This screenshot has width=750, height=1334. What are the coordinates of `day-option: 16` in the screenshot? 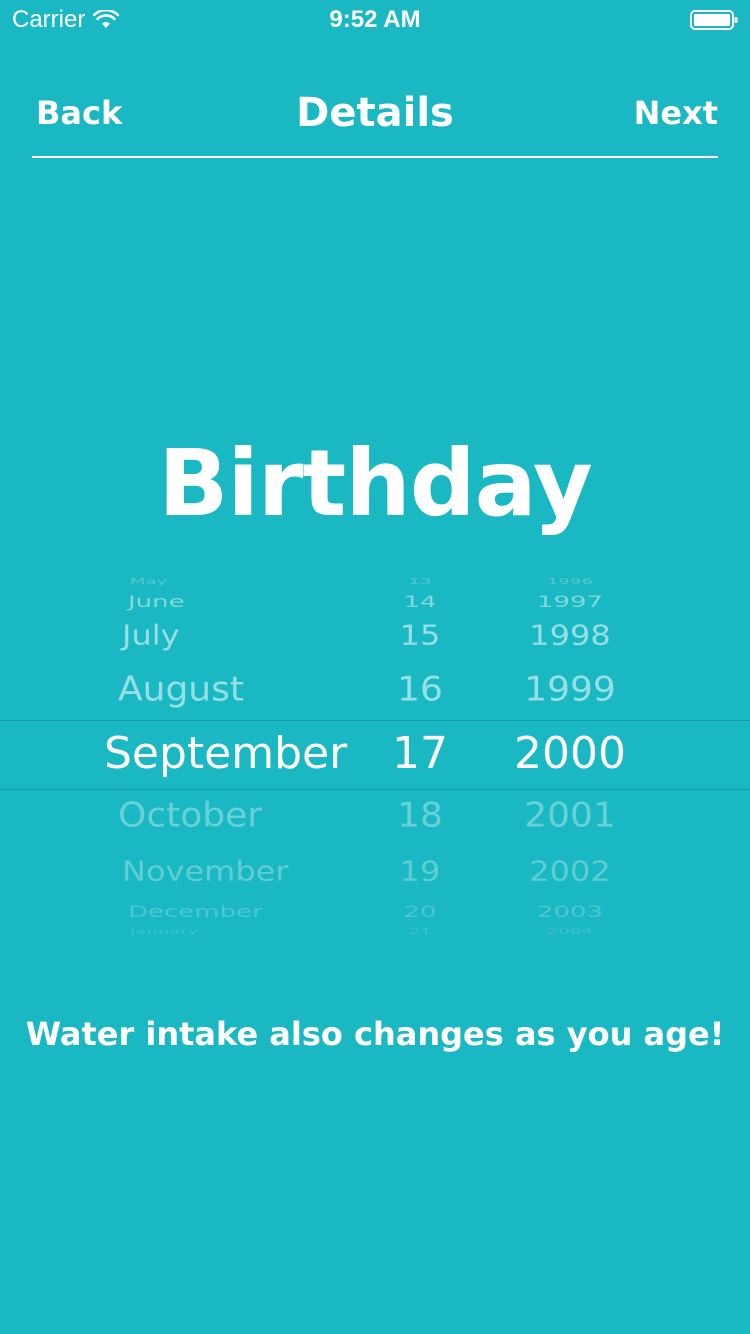 It's located at (420, 690).